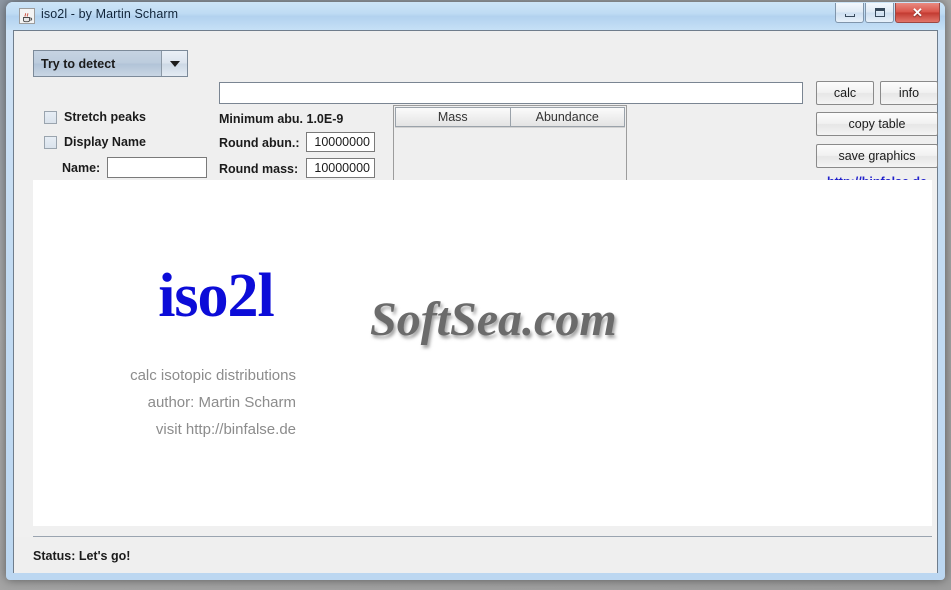  I want to click on info-button: info, so click(909, 93).